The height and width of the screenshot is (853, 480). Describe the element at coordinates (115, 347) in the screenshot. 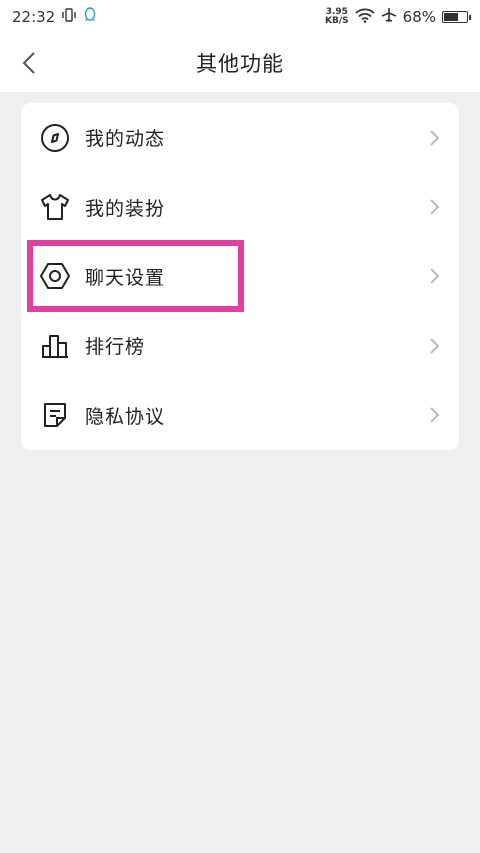

I see `menu-label-leaderboard: 排行榜` at that location.